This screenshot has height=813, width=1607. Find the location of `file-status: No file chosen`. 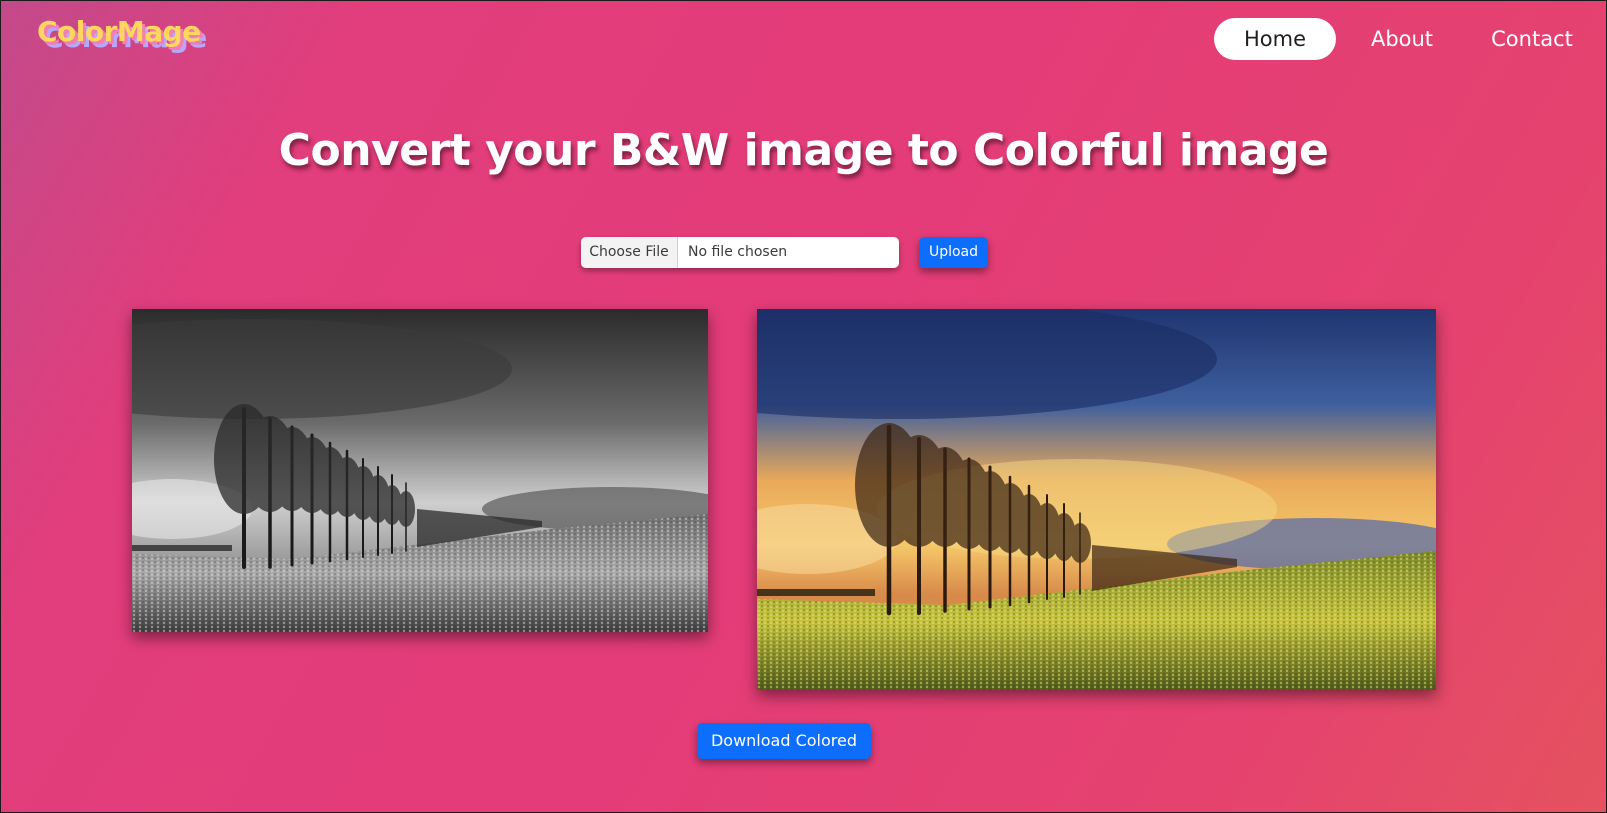

file-status: No file chosen is located at coordinates (738, 252).